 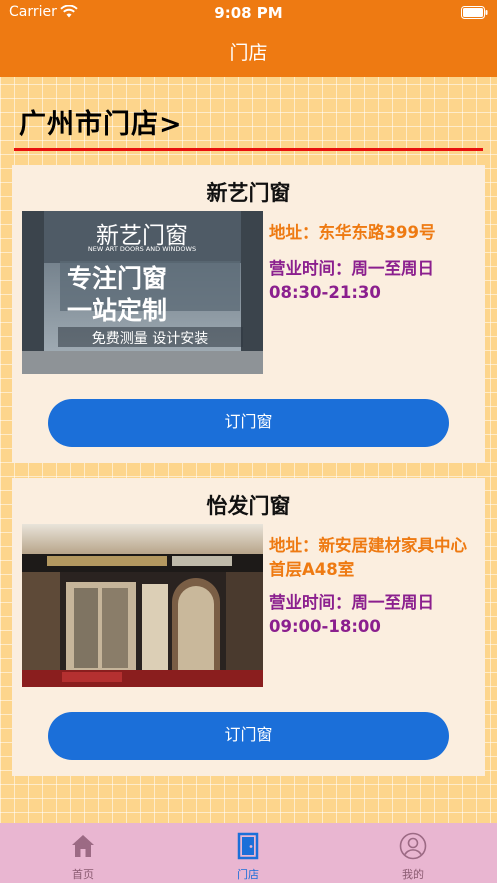 What do you see at coordinates (351, 280) in the screenshot?
I see `store-hours: 营业时间：周一至周日08:30-21:30` at bounding box center [351, 280].